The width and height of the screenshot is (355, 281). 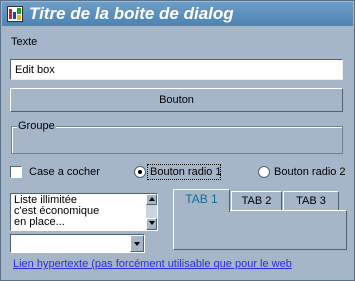 I want to click on edit-box, so click(x=176, y=69).